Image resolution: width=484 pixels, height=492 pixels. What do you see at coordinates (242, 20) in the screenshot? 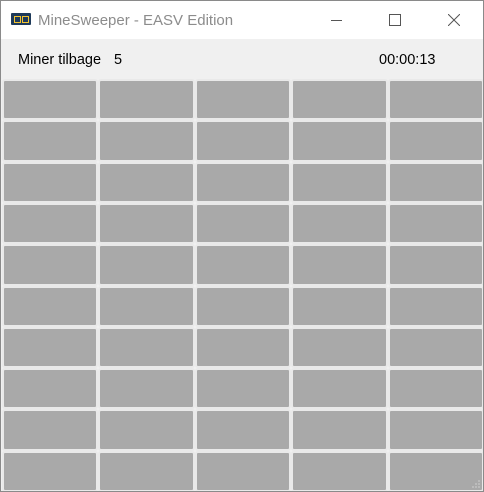
I see `title-bar: MineSweeper - EASV Edition` at bounding box center [242, 20].